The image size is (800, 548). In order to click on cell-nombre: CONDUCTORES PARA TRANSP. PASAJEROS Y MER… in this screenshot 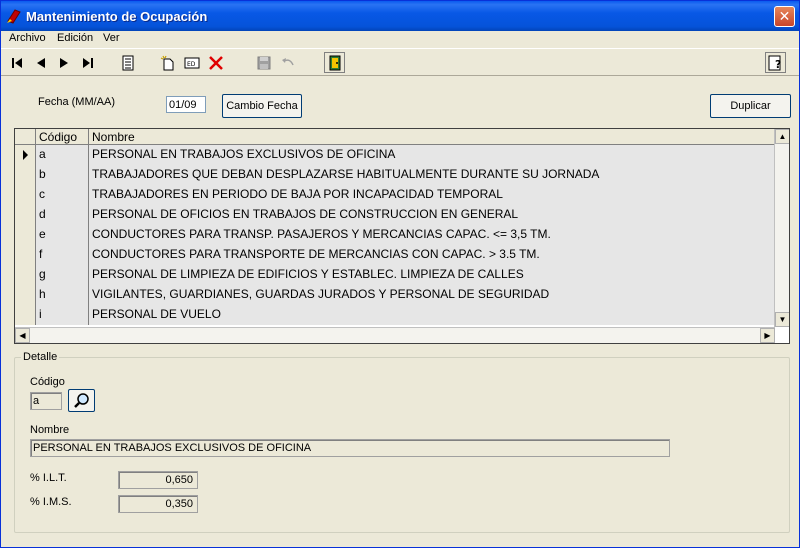, I will do `click(432, 235)`.